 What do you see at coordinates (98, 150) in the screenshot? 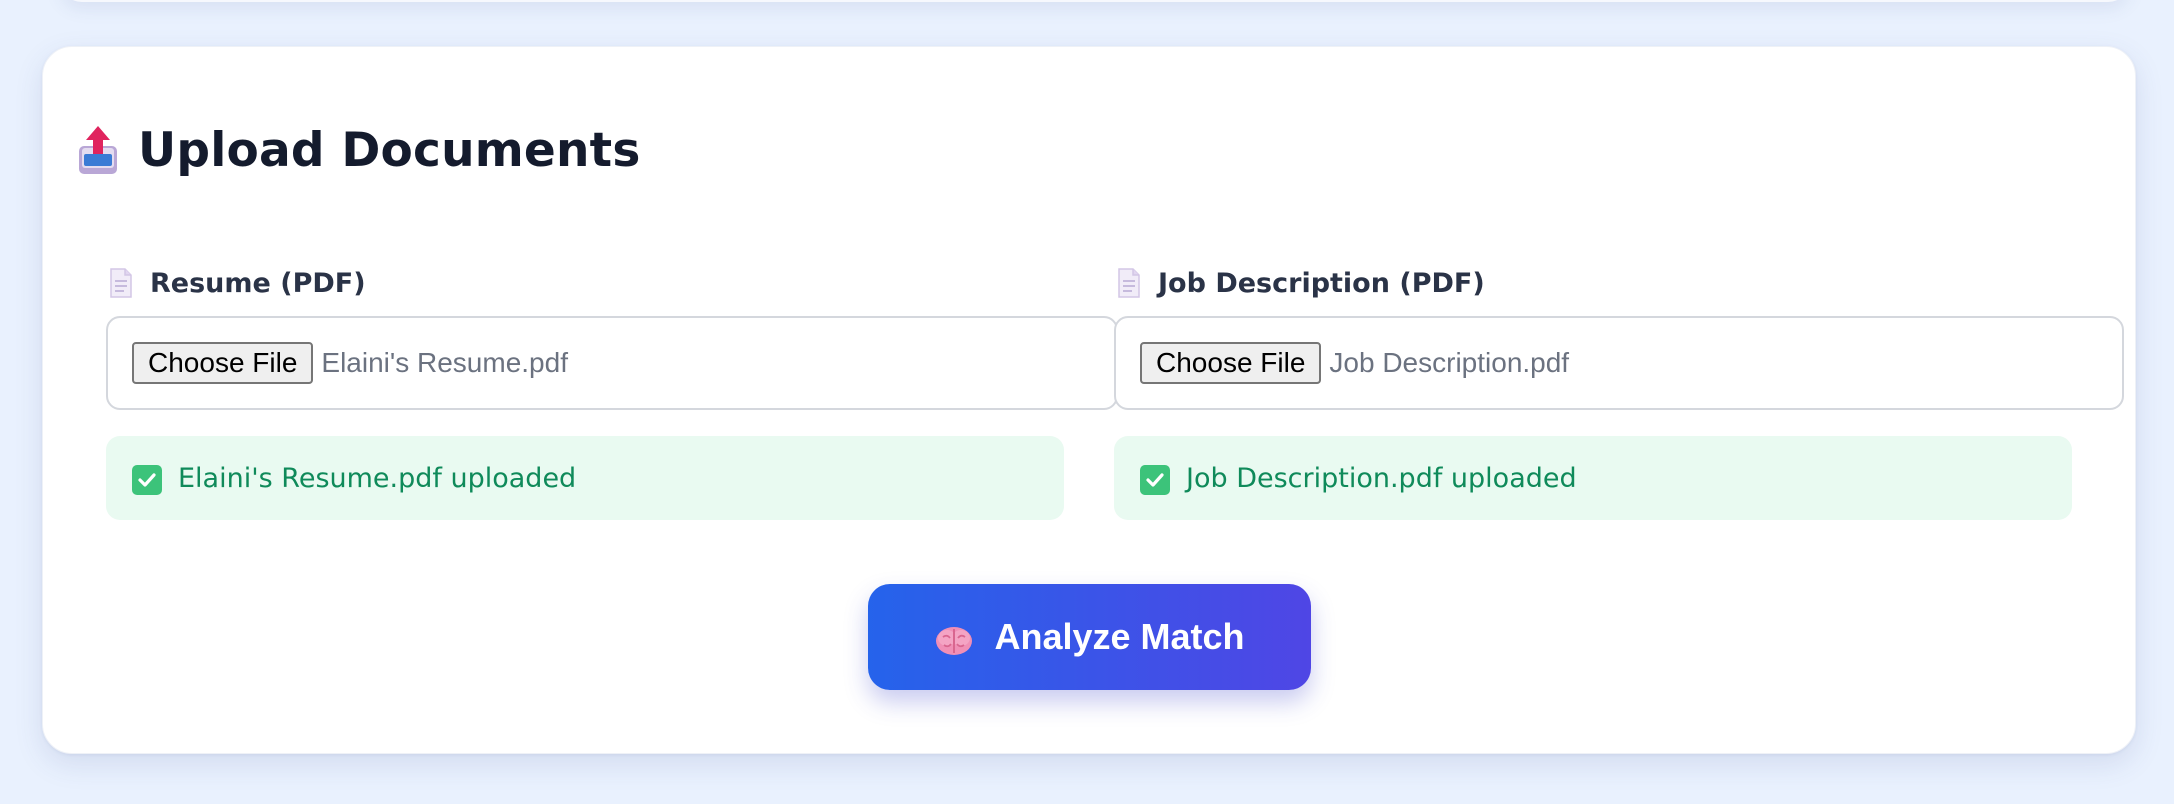
I see `outbox-tray-icon` at bounding box center [98, 150].